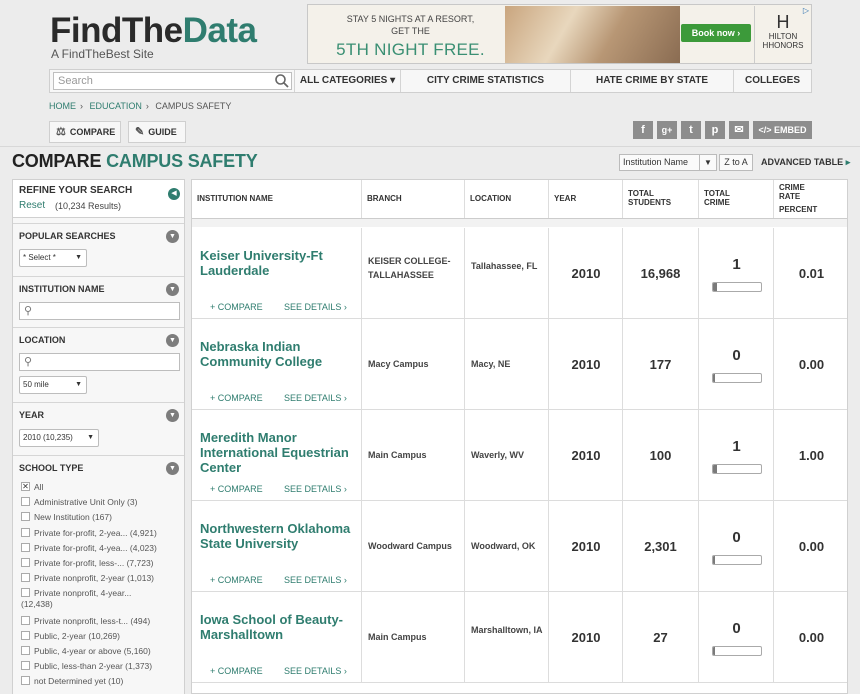  Describe the element at coordinates (85, 621) in the screenshot. I see `school-type-option: Private nonprofit, less-t... (494)` at that location.